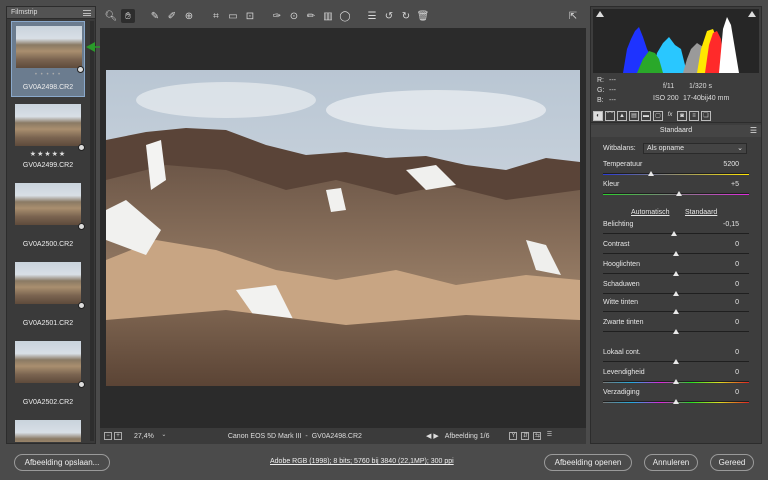  Describe the element at coordinates (671, 462) in the screenshot. I see `cancel-button: Annuleren` at that location.